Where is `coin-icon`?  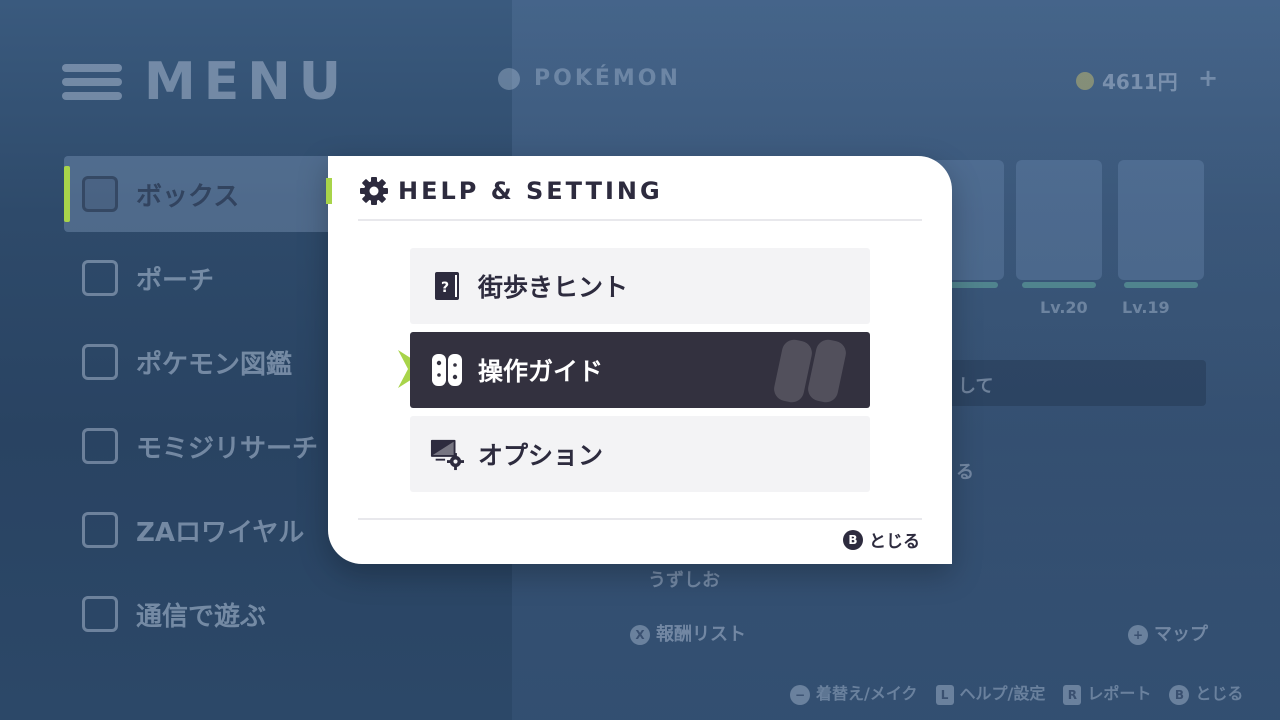
coin-icon is located at coordinates (1085, 80).